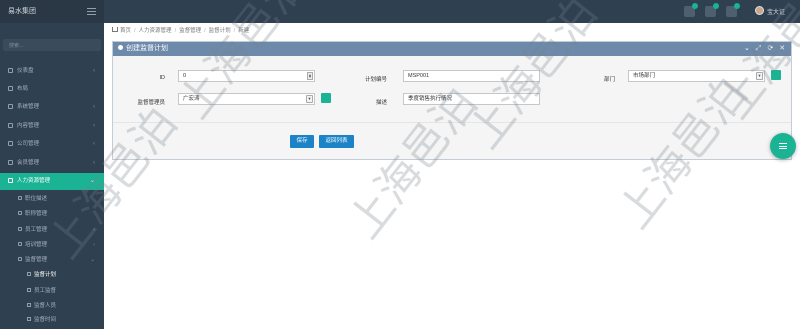  Describe the element at coordinates (336, 141) in the screenshot. I see `back-to-list-button: 返回列表` at that location.